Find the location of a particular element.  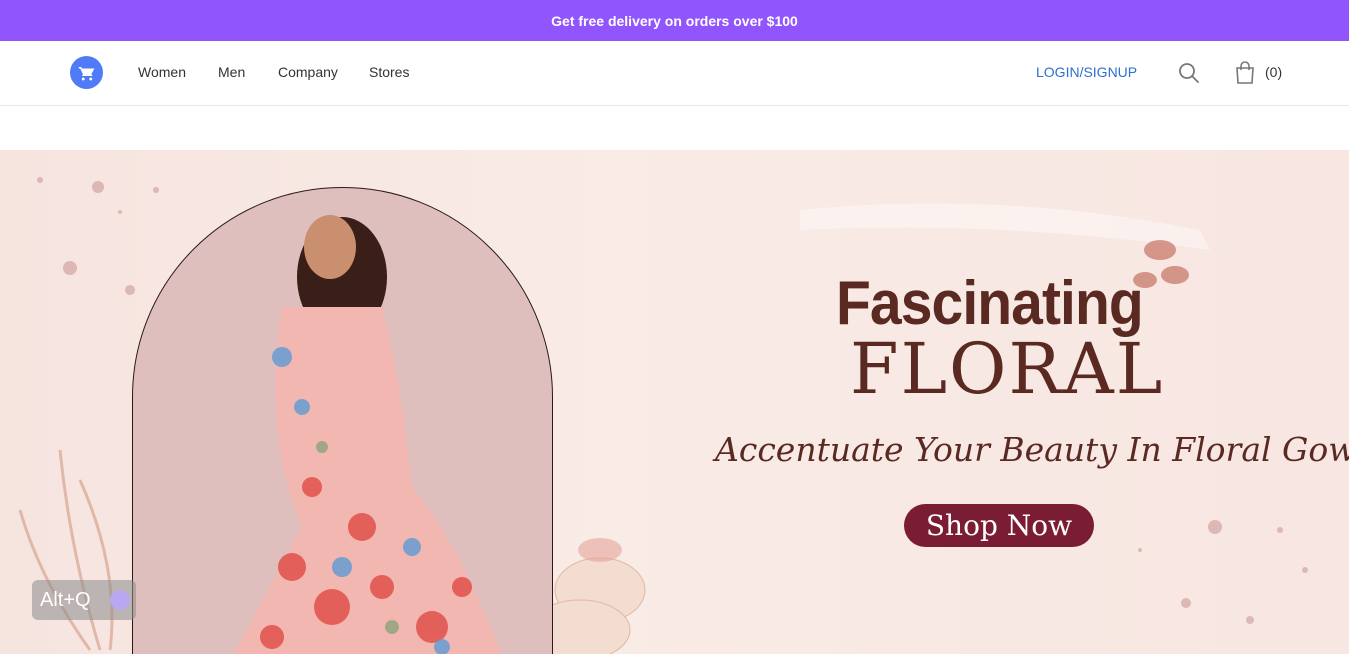

nav-company: Company is located at coordinates (308, 72).